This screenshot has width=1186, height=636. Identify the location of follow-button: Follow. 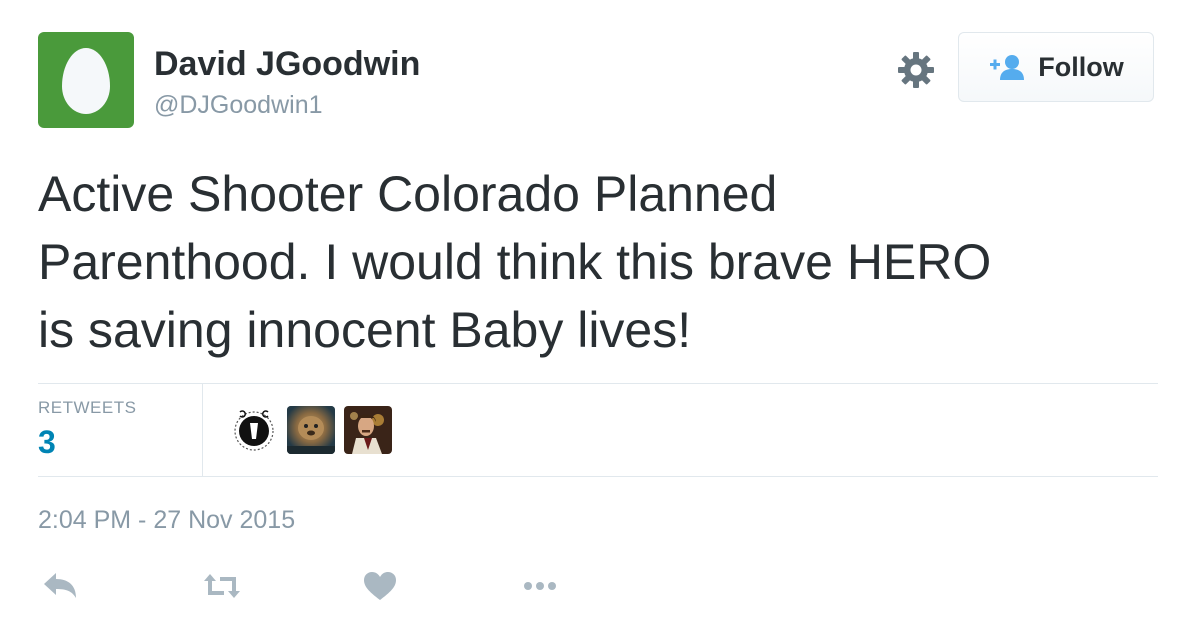
(1056, 67).